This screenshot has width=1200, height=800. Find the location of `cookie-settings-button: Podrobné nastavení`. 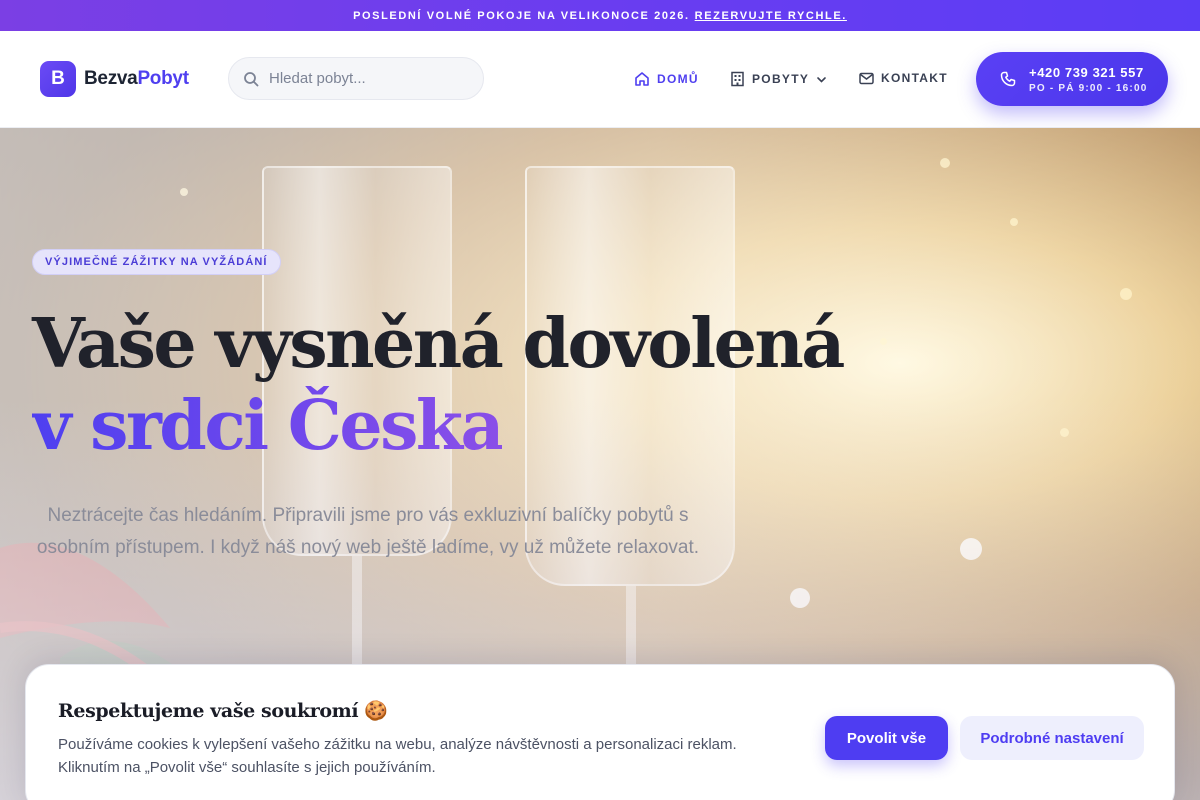

cookie-settings-button: Podrobné nastavení is located at coordinates (1052, 738).